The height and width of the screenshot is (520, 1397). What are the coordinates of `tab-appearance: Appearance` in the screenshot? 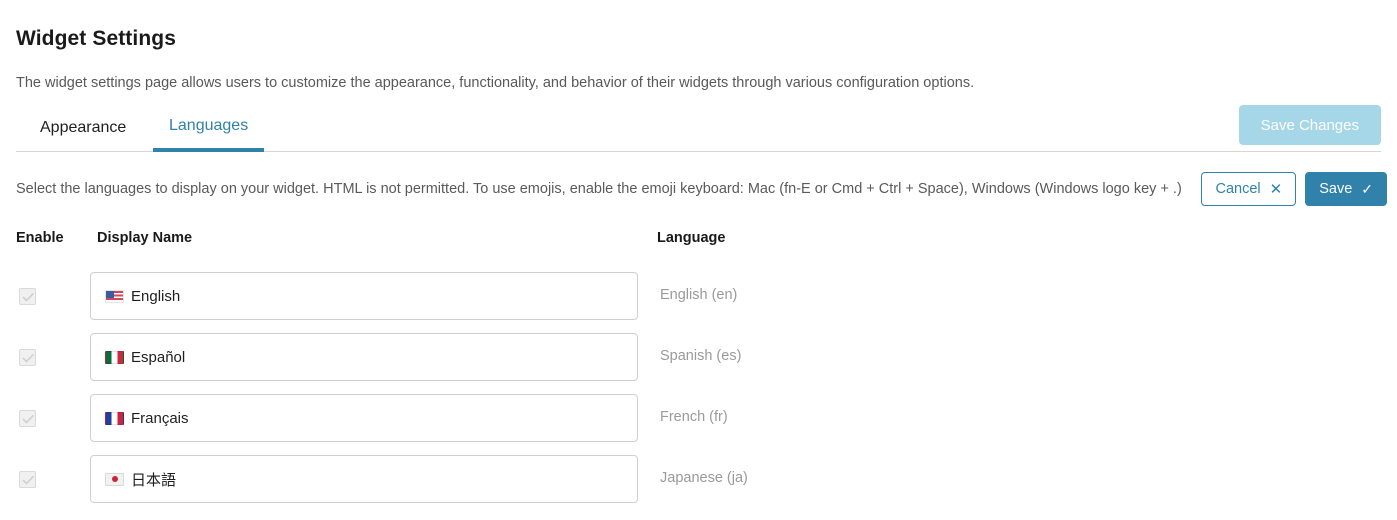 It's located at (83, 128).